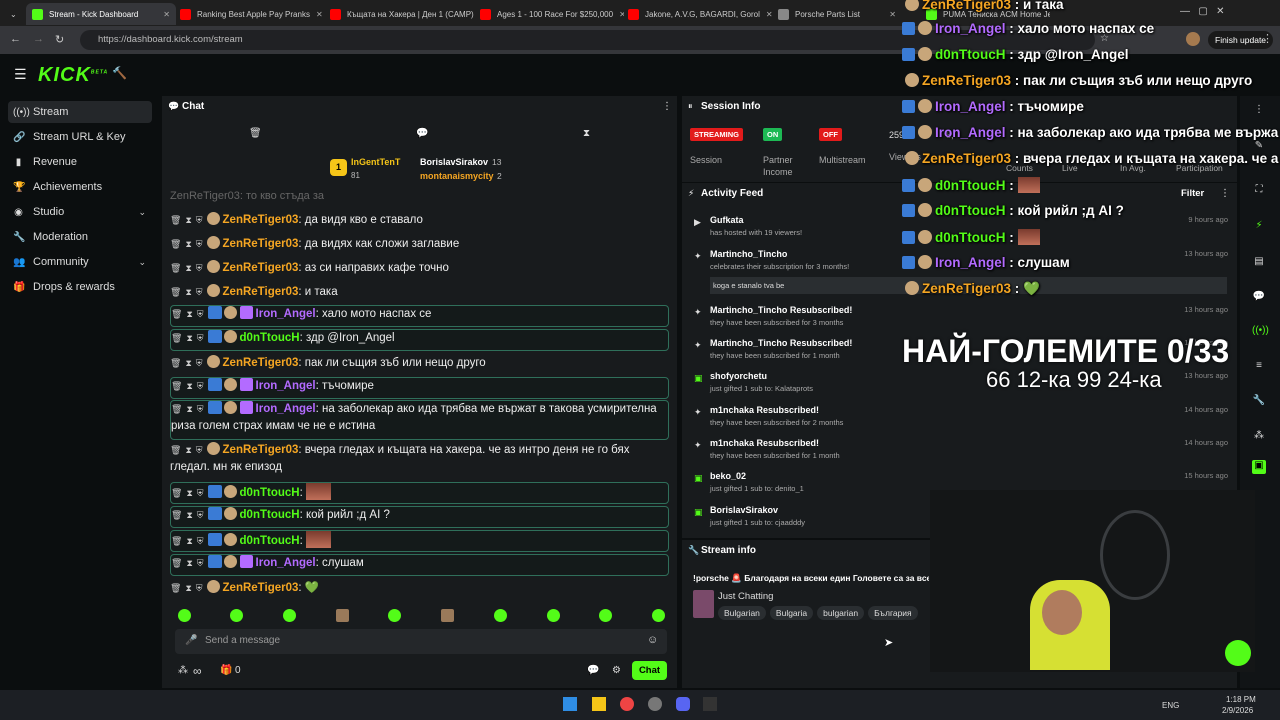 The height and width of the screenshot is (720, 1280). I want to click on chat-menu-icon: ⋮, so click(667, 106).